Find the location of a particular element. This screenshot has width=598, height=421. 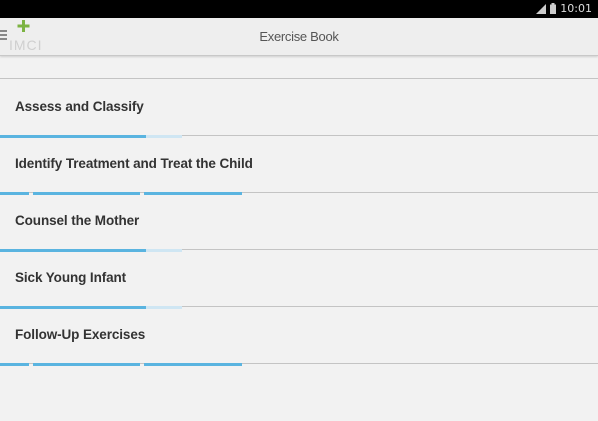

list-item-label: Identify Treatment and Treat the Child is located at coordinates (134, 163).